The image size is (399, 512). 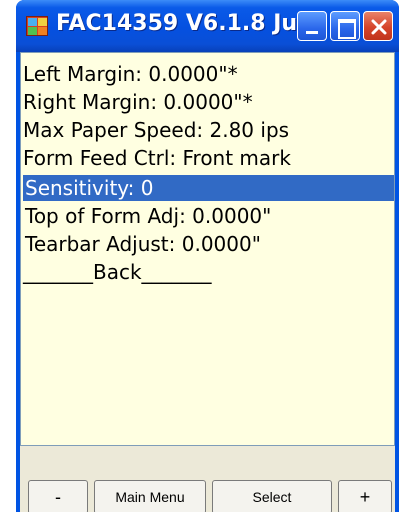 What do you see at coordinates (207, 458) in the screenshot?
I see `status-bar` at bounding box center [207, 458].